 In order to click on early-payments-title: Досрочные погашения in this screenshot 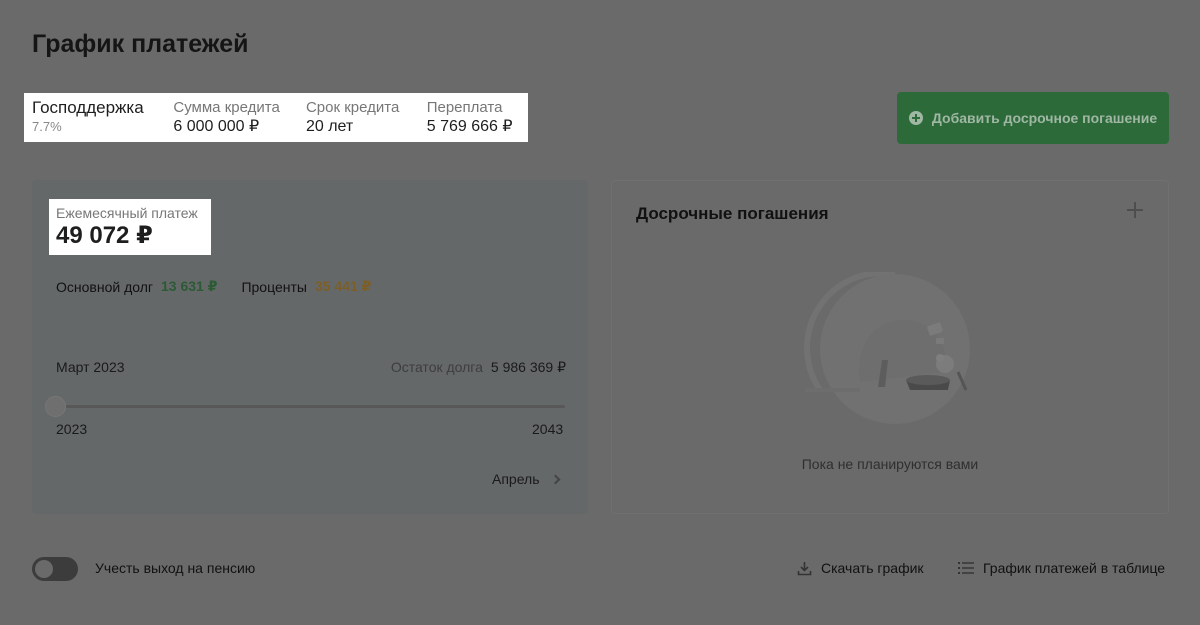, I will do `click(732, 213)`.